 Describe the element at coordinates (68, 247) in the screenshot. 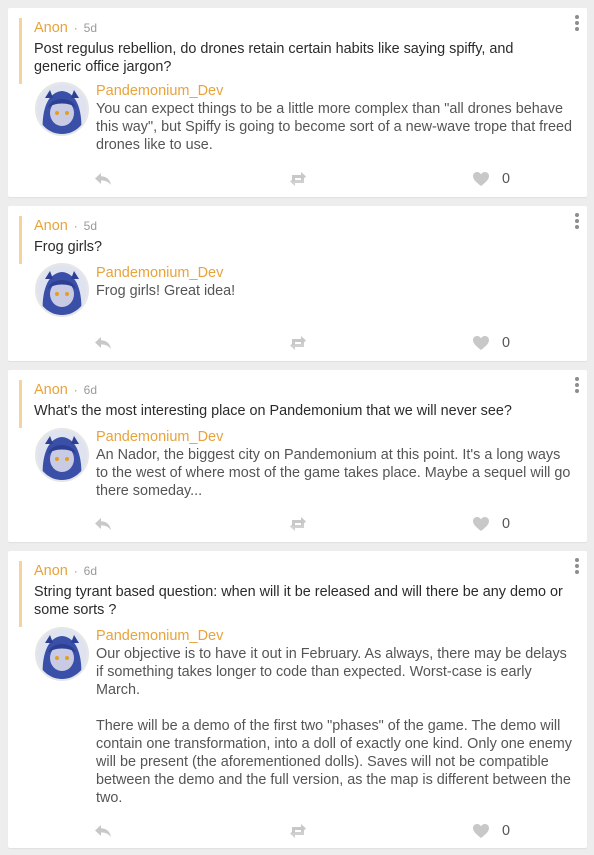

I see `question-text: Frog girls?` at that location.